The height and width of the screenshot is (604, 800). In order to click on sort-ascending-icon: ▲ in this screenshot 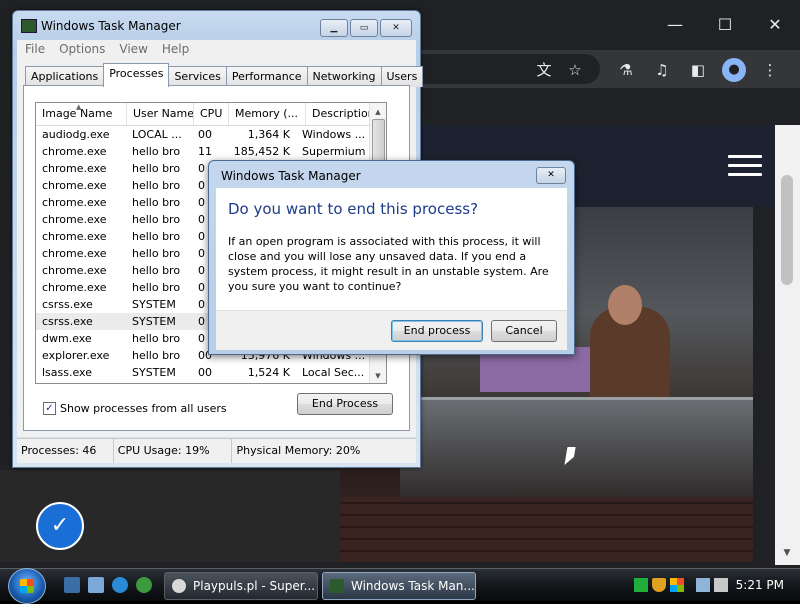, I will do `click(79, 107)`.